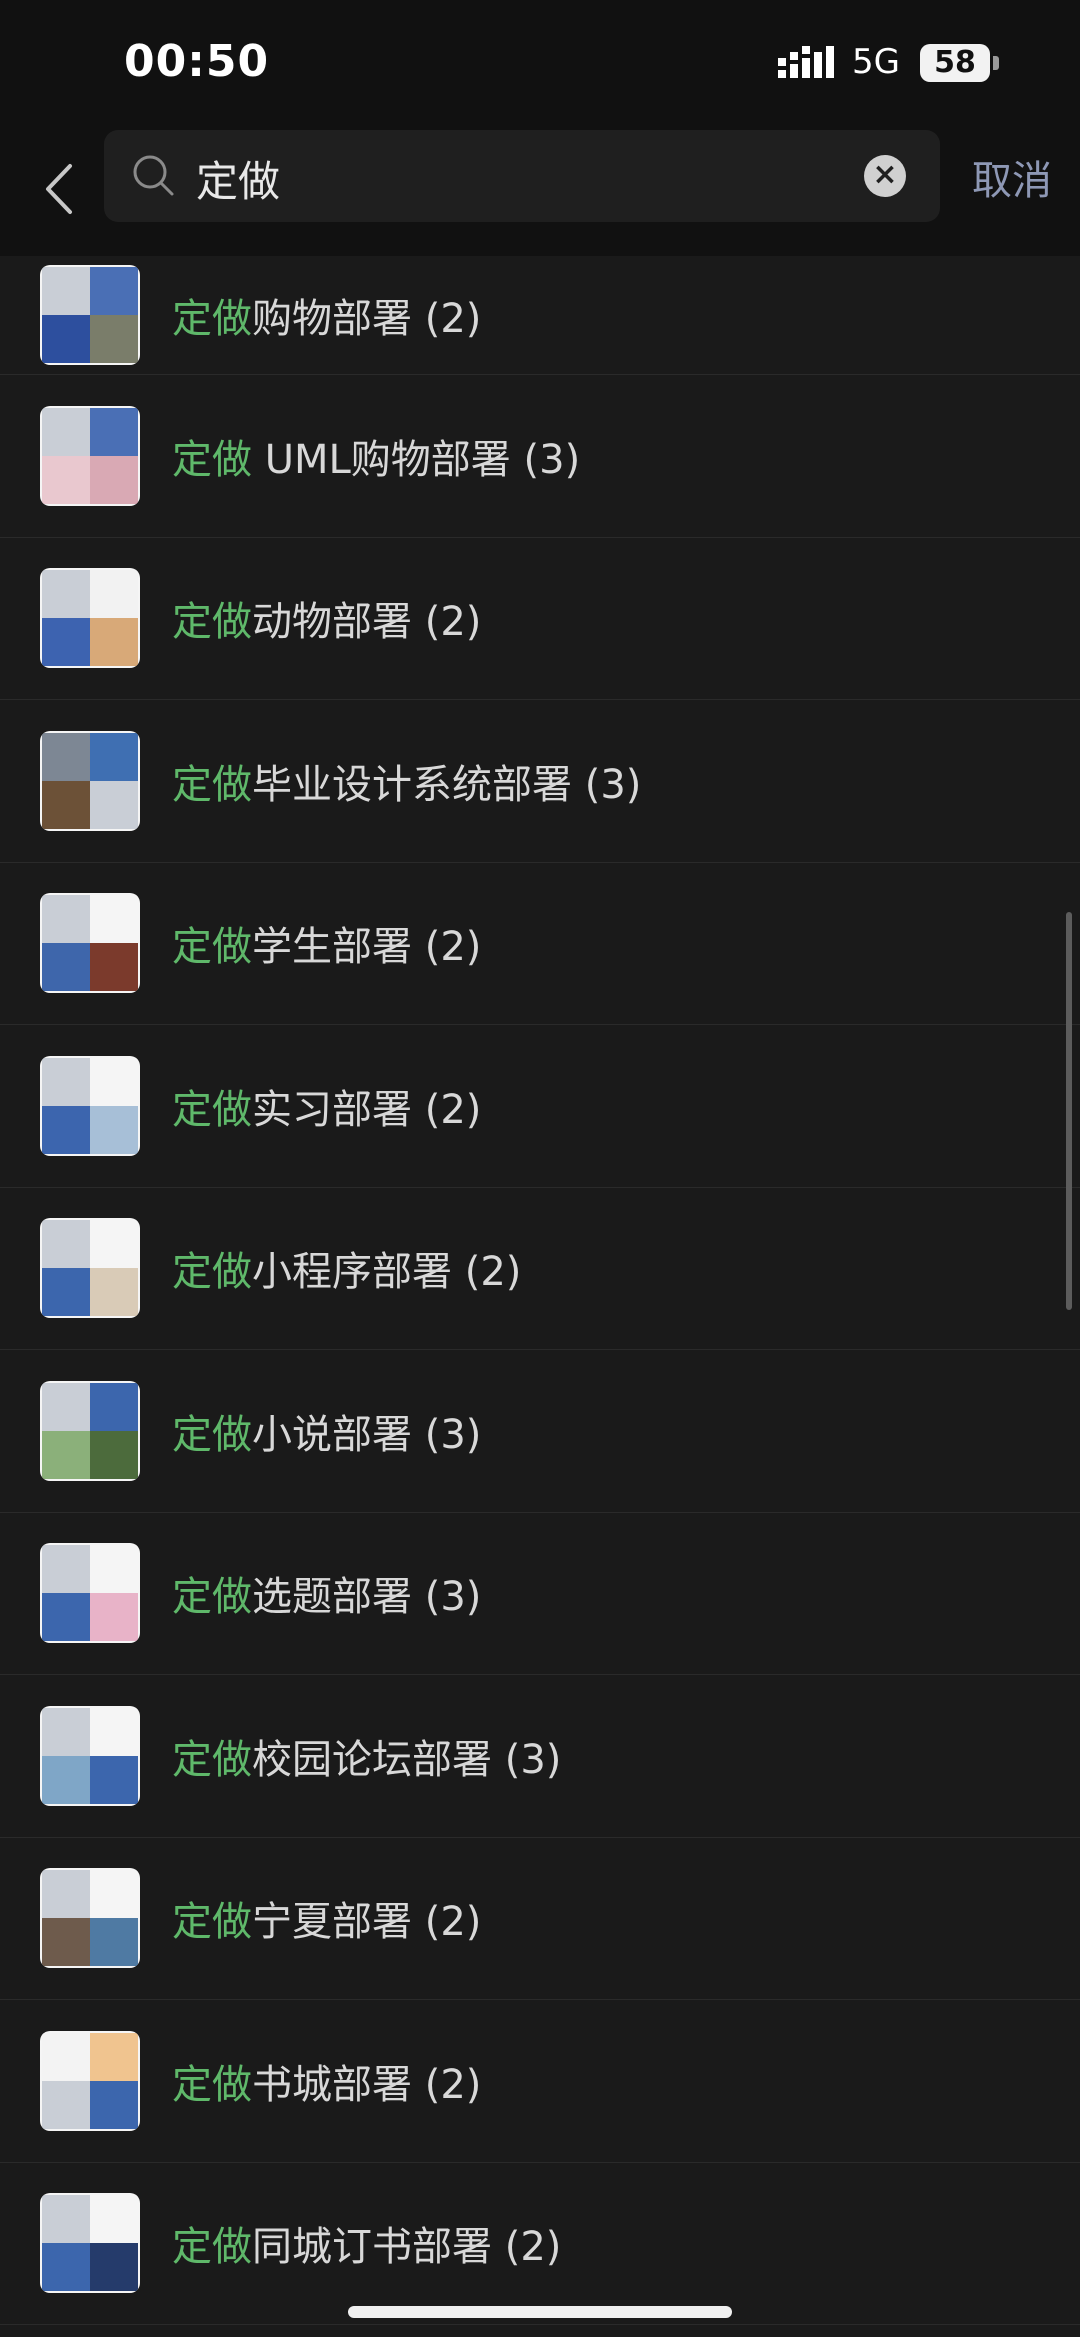 The width and height of the screenshot is (1080, 2337). I want to click on list-item: 定做学生部署 (2), so click(540, 944).